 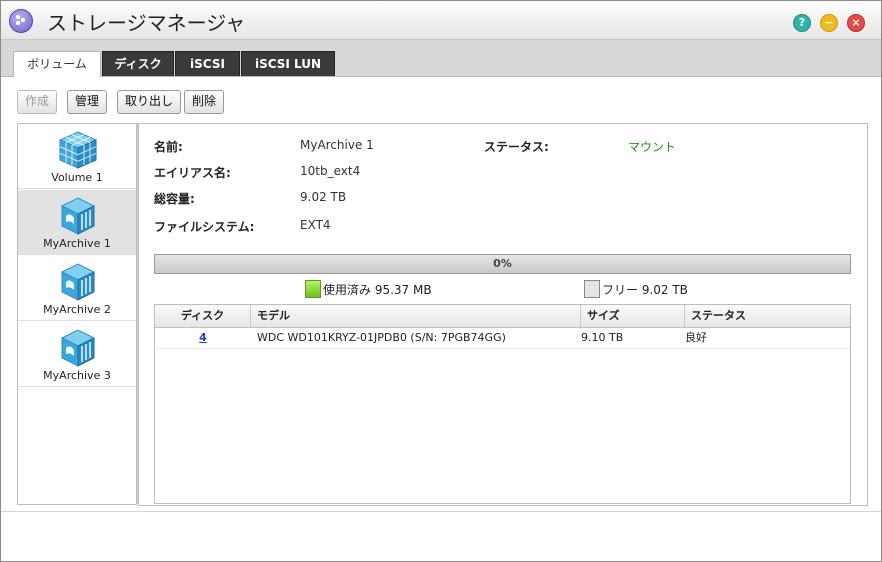 I want to click on name-label: 名前:, so click(x=168, y=147).